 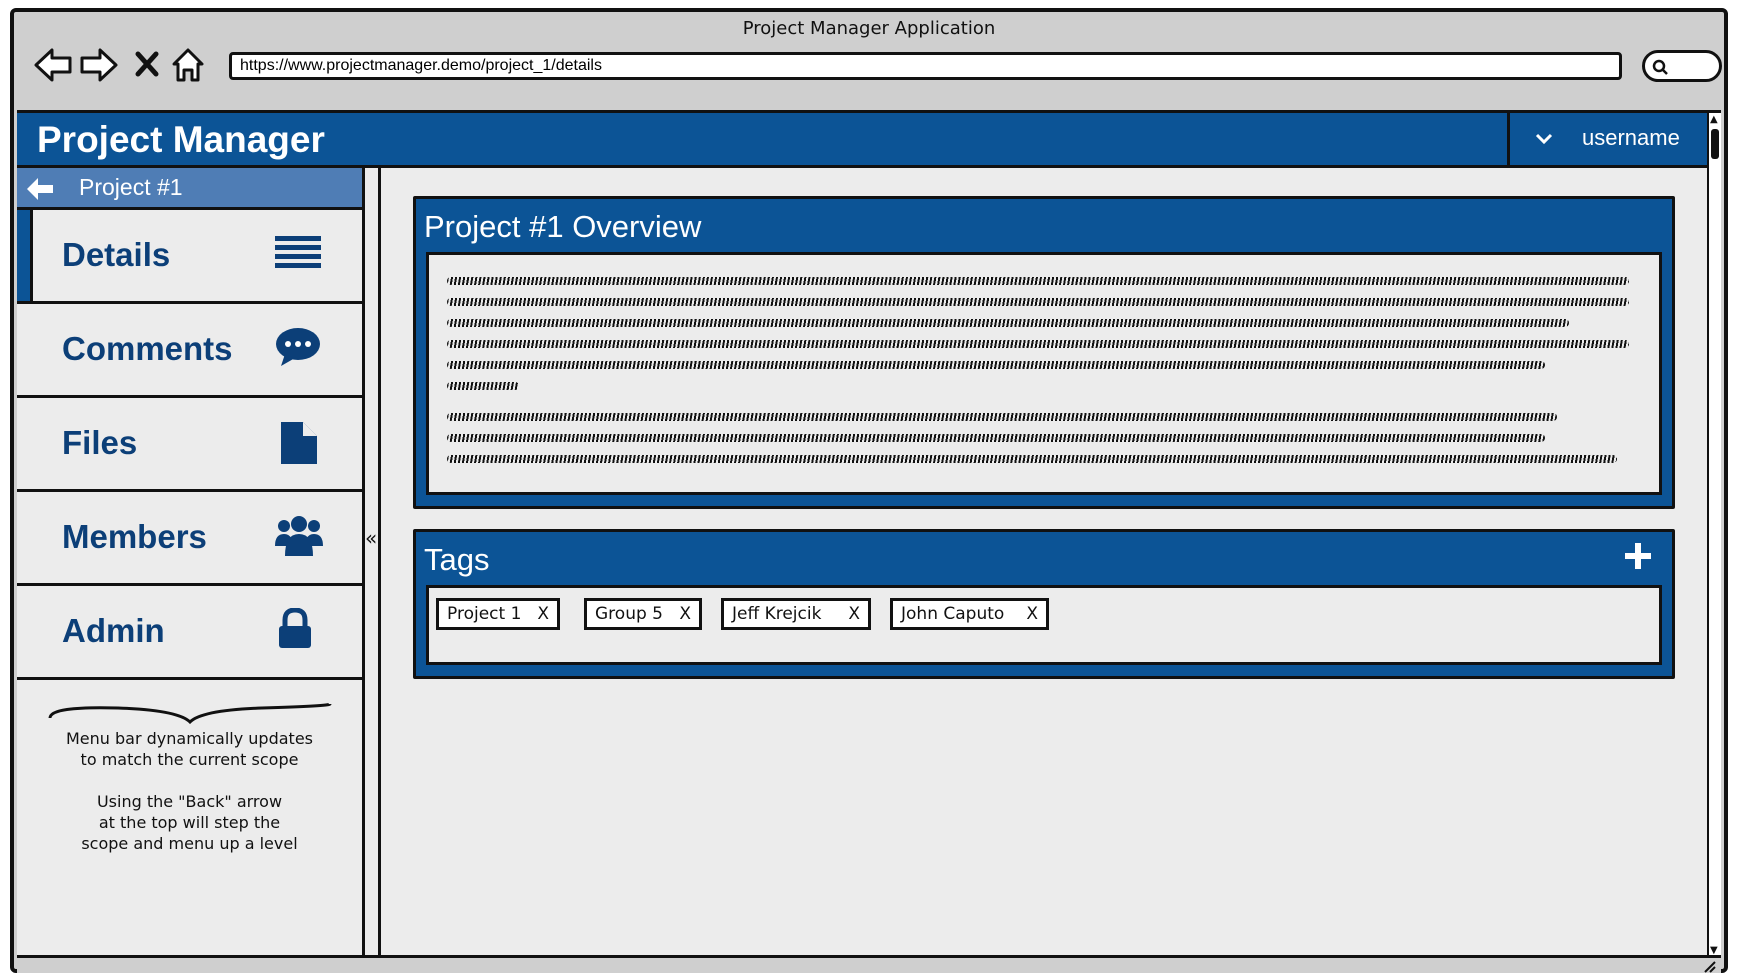 I want to click on status-bar, so click(x=869, y=964).